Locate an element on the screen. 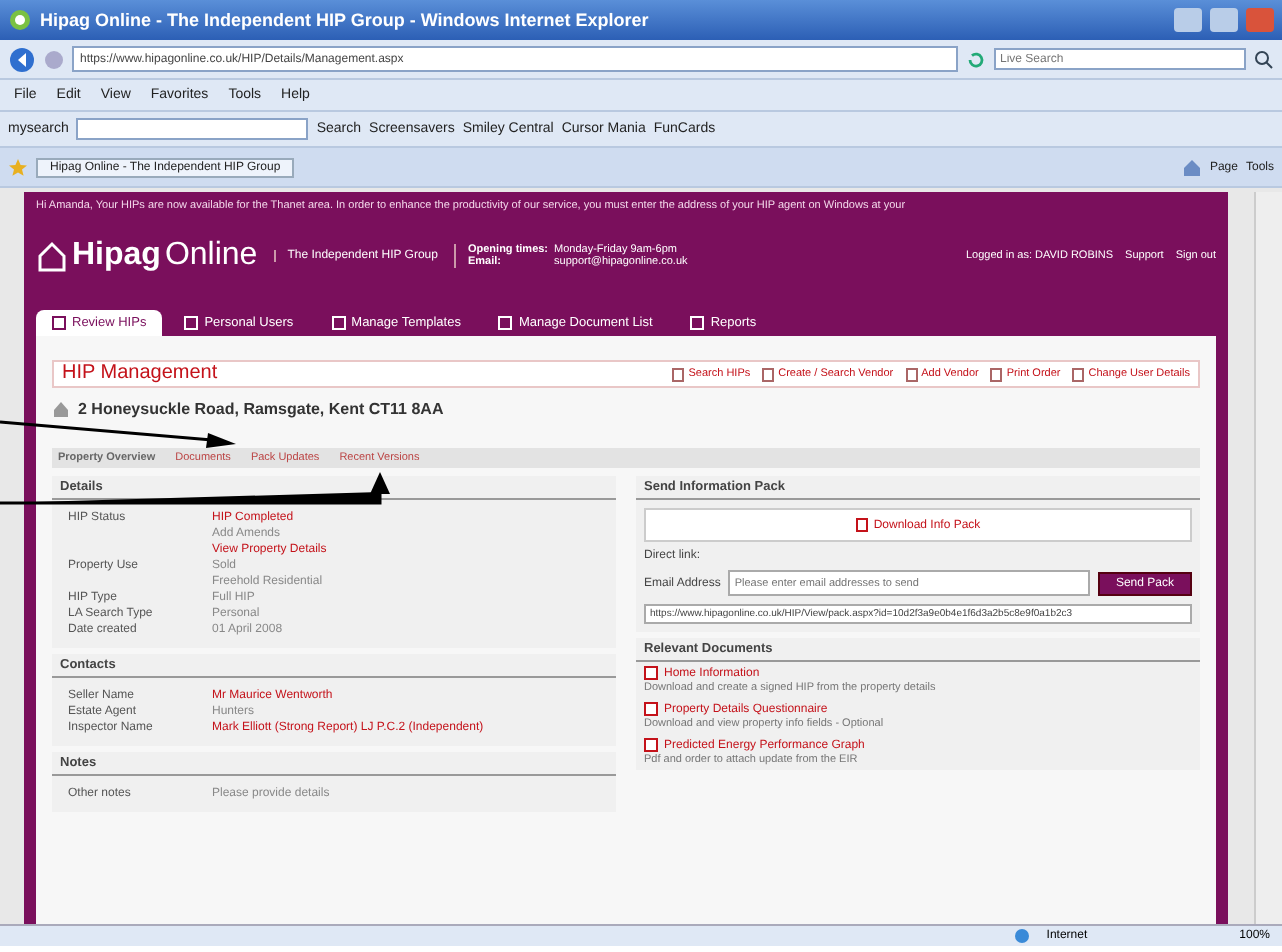 This screenshot has width=1282, height=952. search-icon is located at coordinates (1264, 59).